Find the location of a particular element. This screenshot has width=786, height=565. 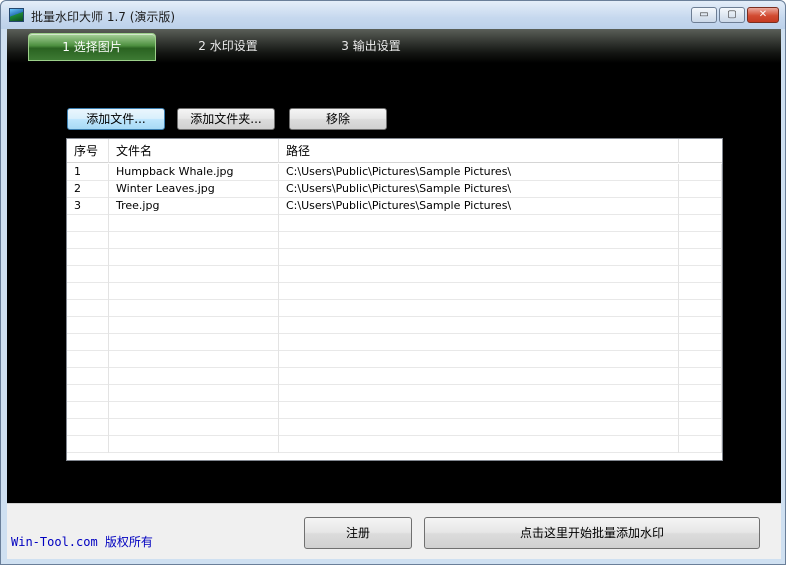

tab-bar: 1 选择图片 2 水印设置 3 输出设置 is located at coordinates (394, 46).